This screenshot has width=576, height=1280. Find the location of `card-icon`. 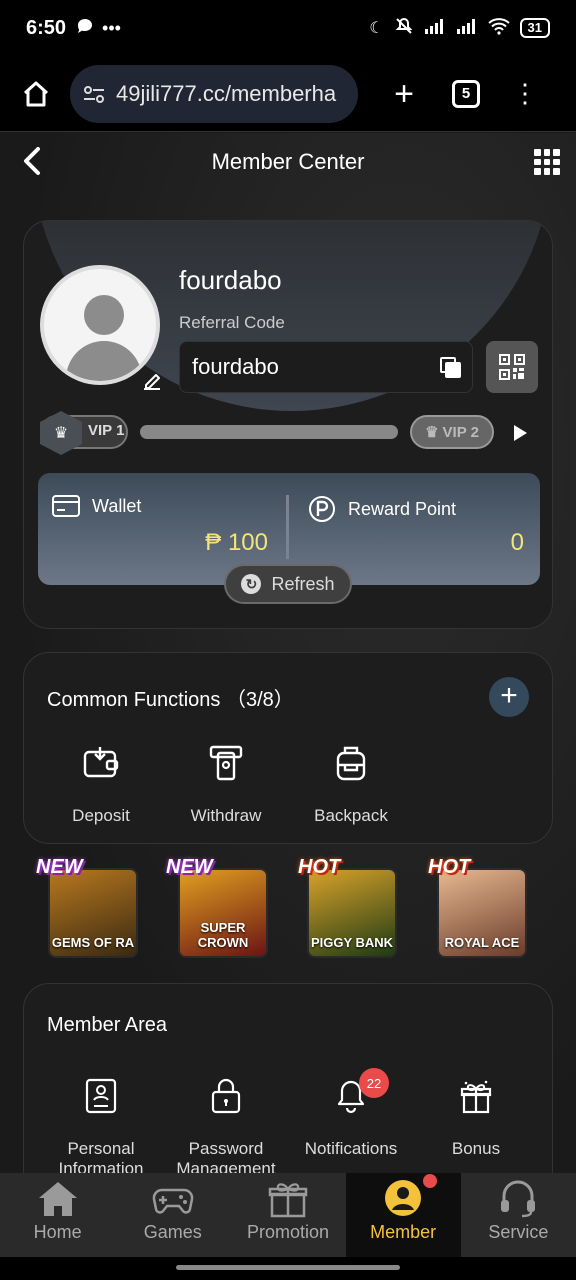

card-icon is located at coordinates (66, 506).